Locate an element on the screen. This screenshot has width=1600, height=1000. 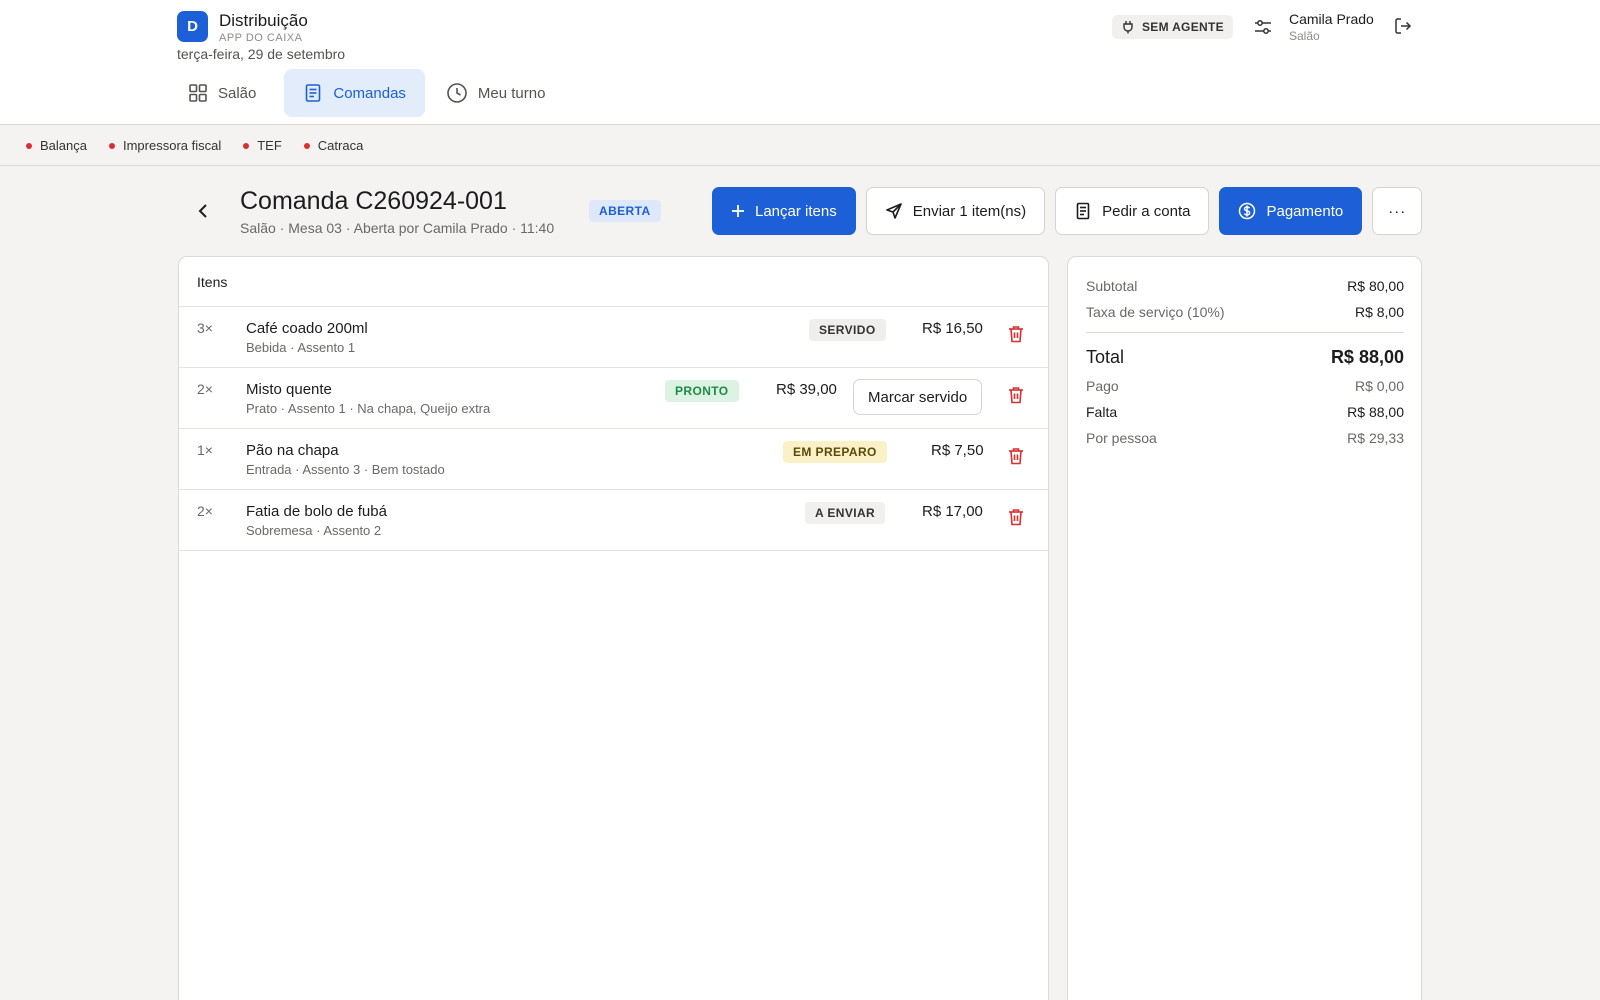
item-price: R$ 17,00 is located at coordinates (952, 511).